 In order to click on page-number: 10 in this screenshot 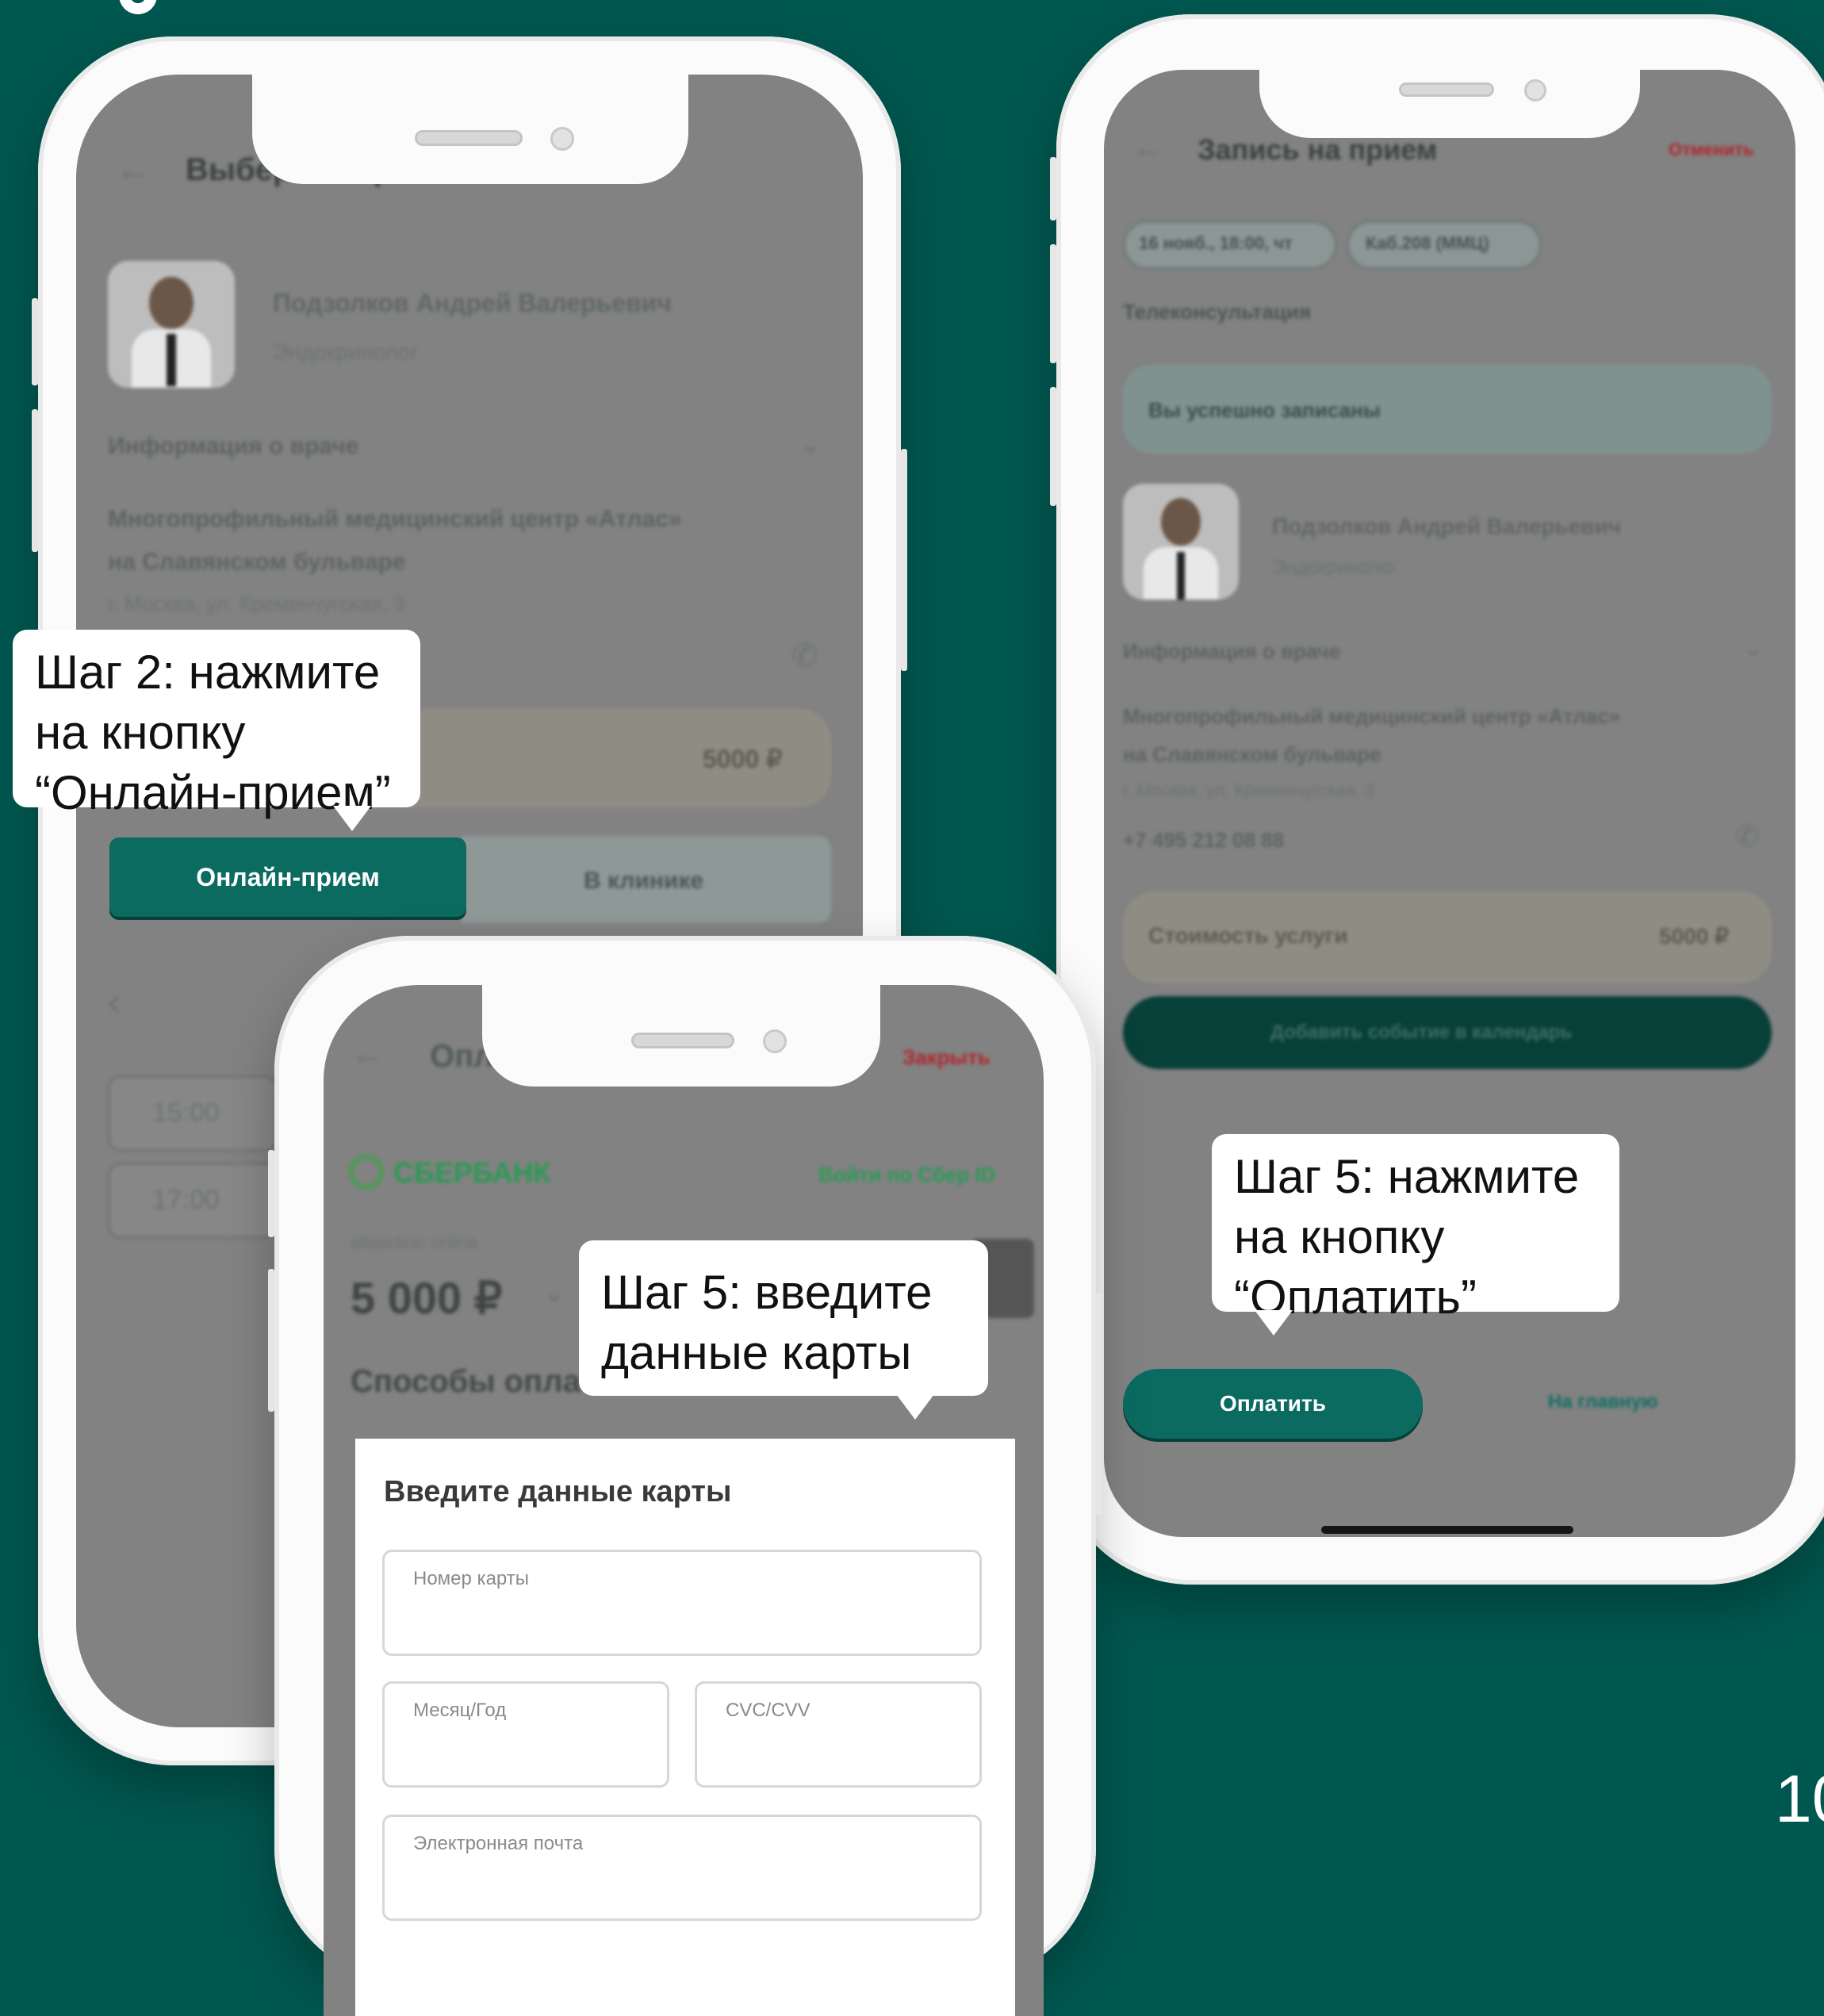, I will do `click(1799, 1798)`.